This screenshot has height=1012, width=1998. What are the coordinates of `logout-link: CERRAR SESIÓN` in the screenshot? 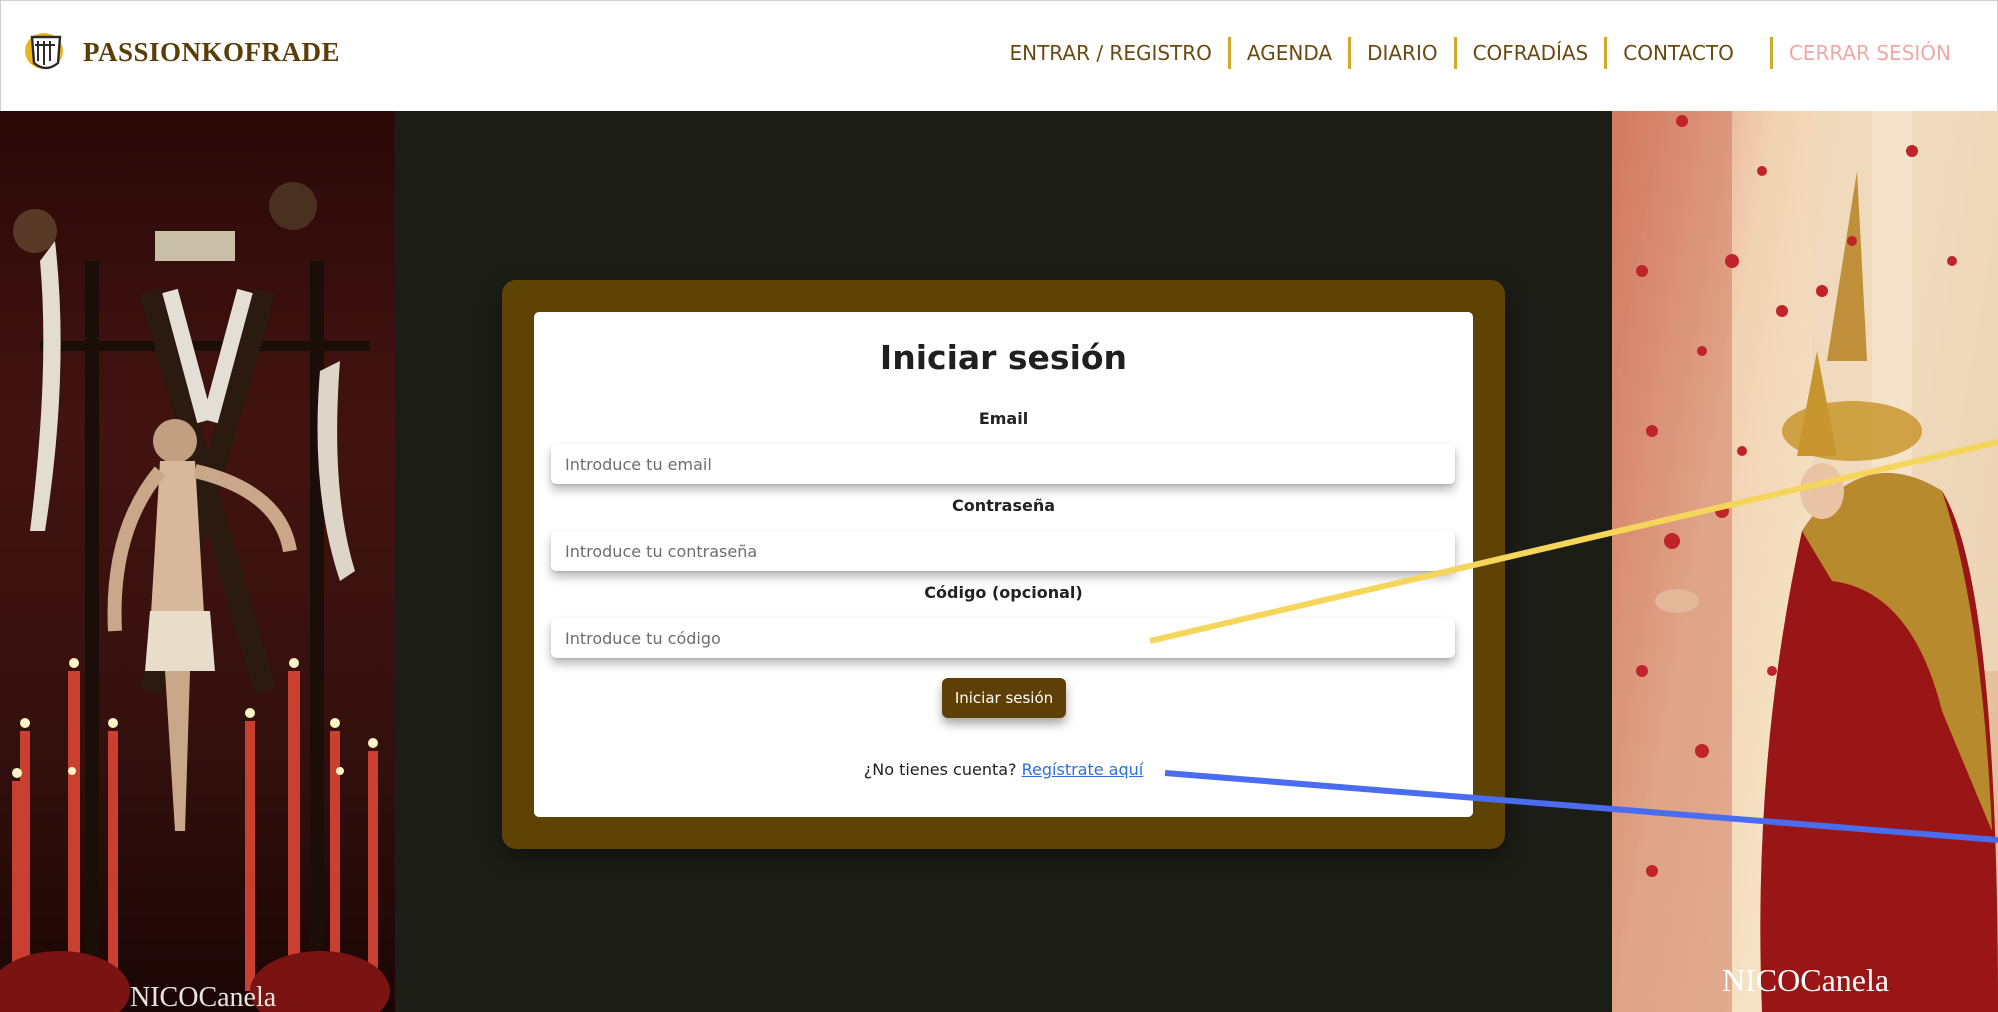 It's located at (1870, 53).